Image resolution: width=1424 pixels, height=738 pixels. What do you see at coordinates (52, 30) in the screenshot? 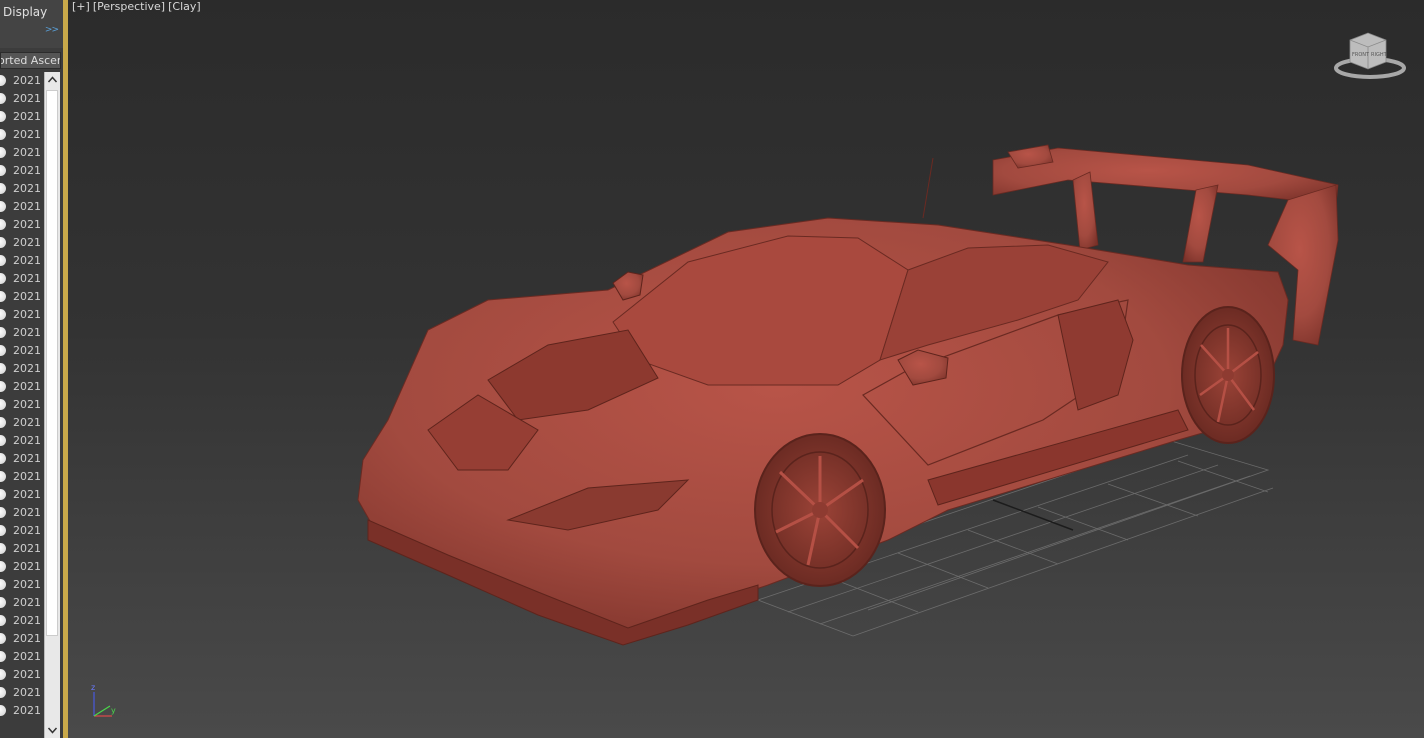
I see `expand-icon: >>` at bounding box center [52, 30].